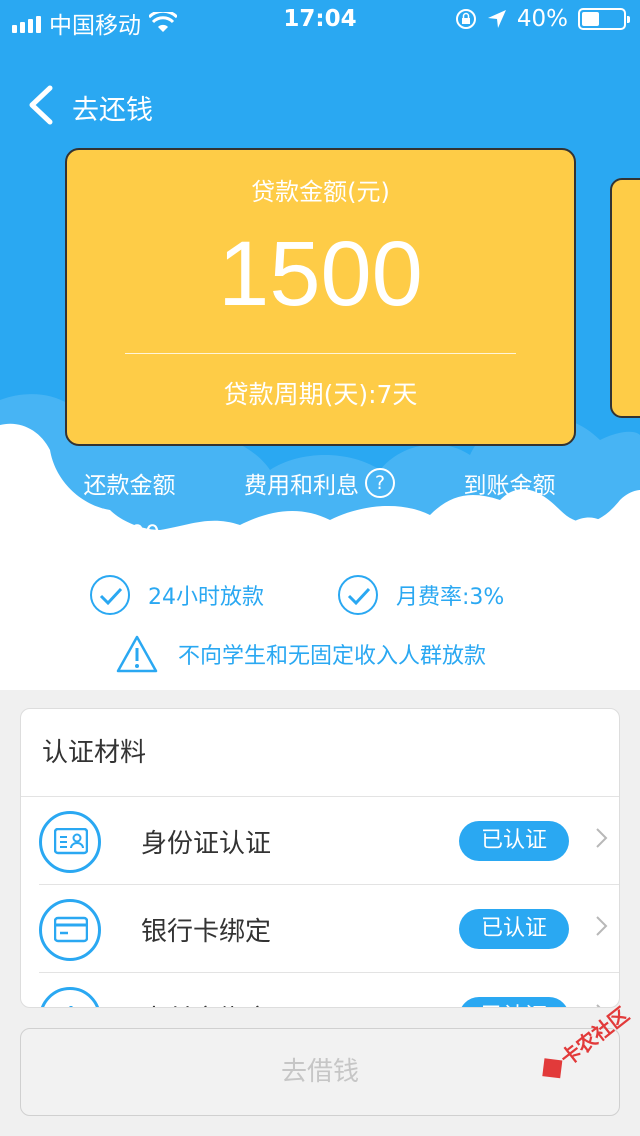 This screenshot has width=640, height=1136. Describe the element at coordinates (542, 19) in the screenshot. I see `battery-percent: 40%` at that location.